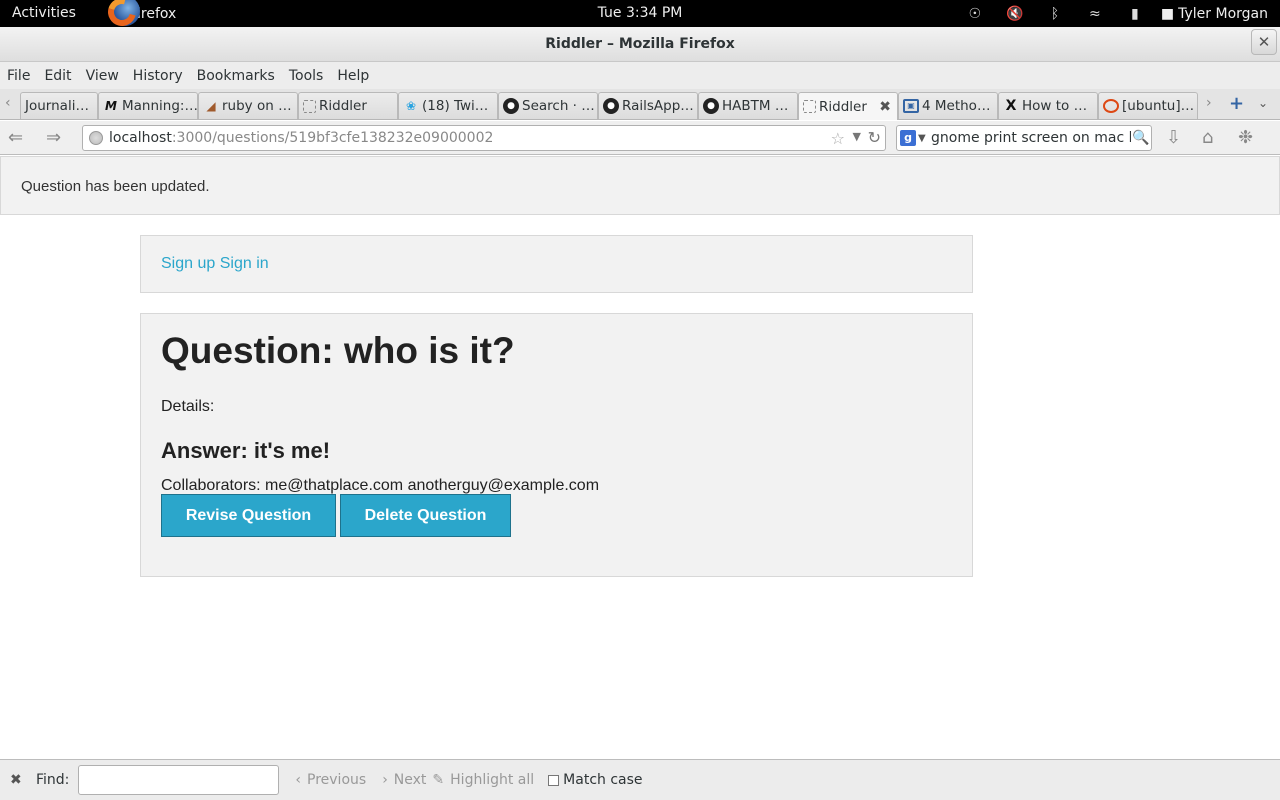 The width and height of the screenshot is (1280, 800). Describe the element at coordinates (179, 780) in the screenshot. I see `find-input` at that location.